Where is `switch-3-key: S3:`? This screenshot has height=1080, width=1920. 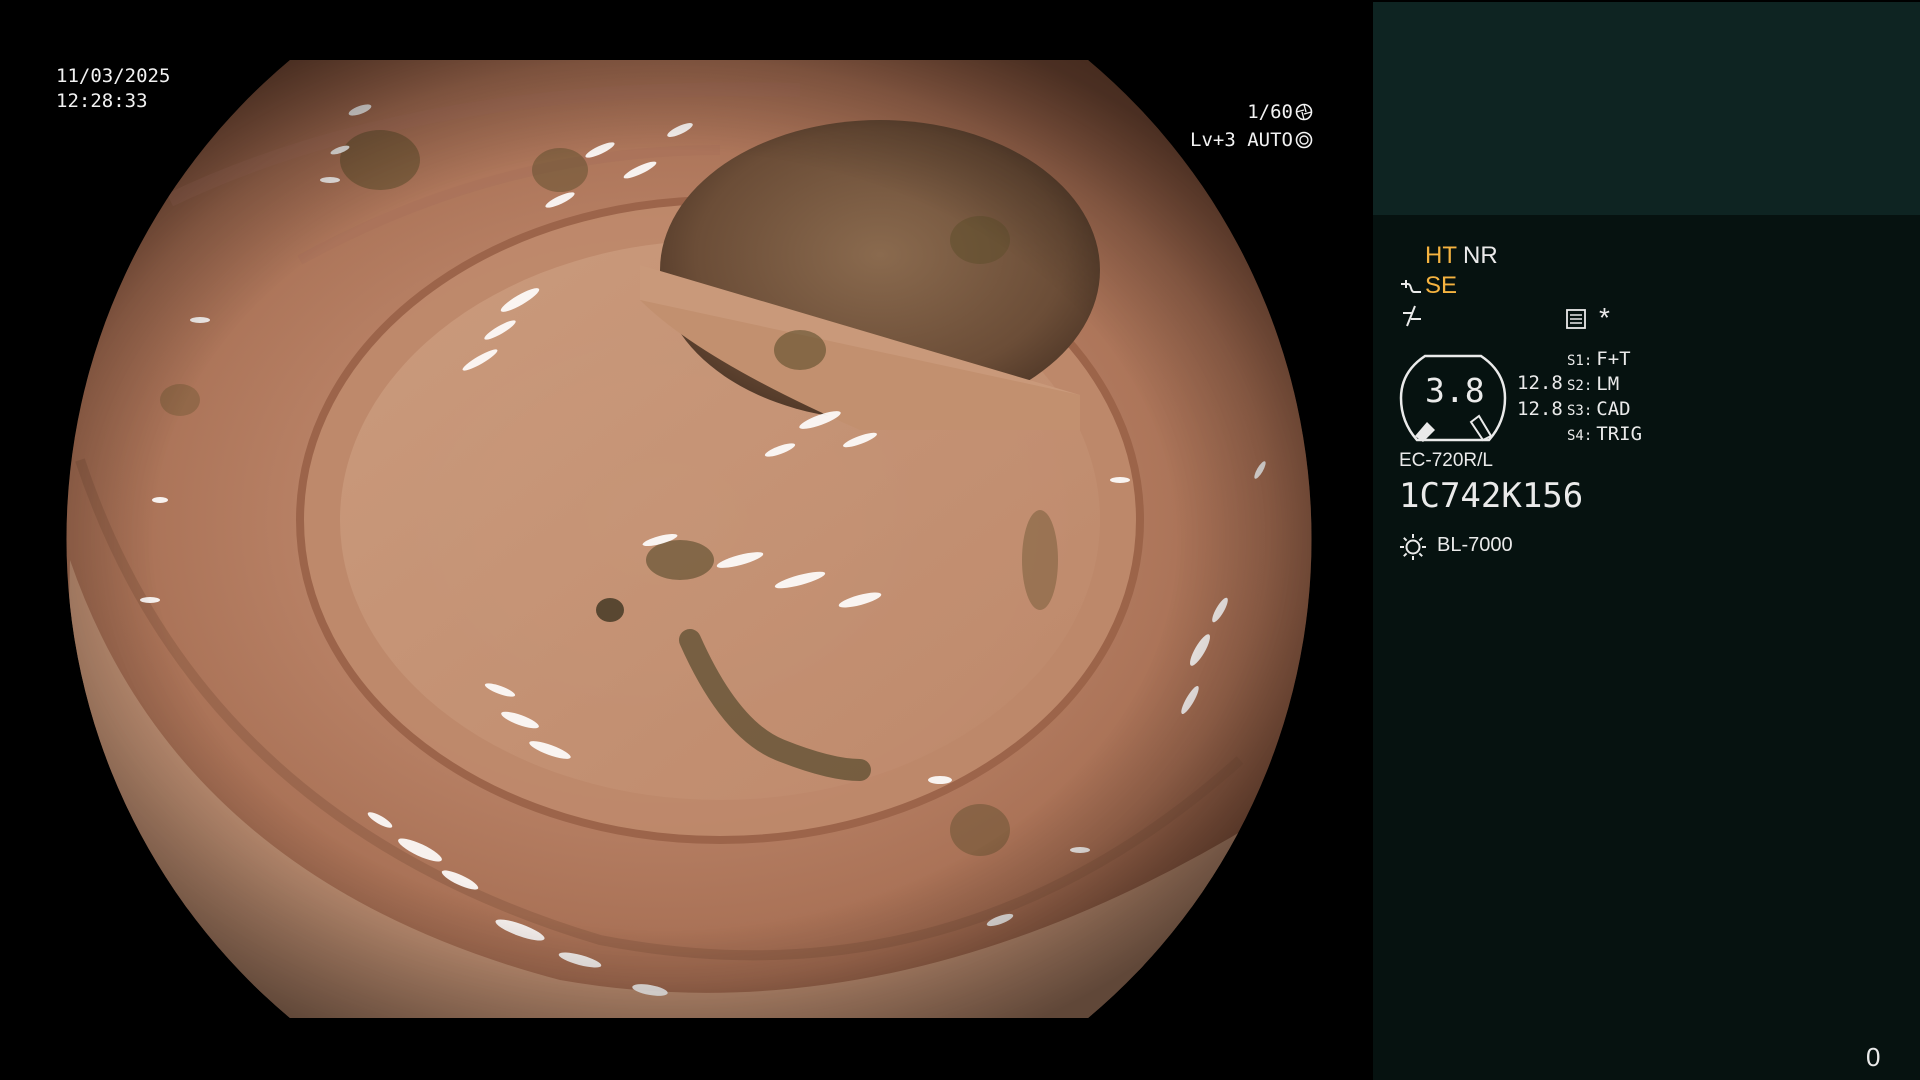
switch-3-key: S3: is located at coordinates (1580, 411).